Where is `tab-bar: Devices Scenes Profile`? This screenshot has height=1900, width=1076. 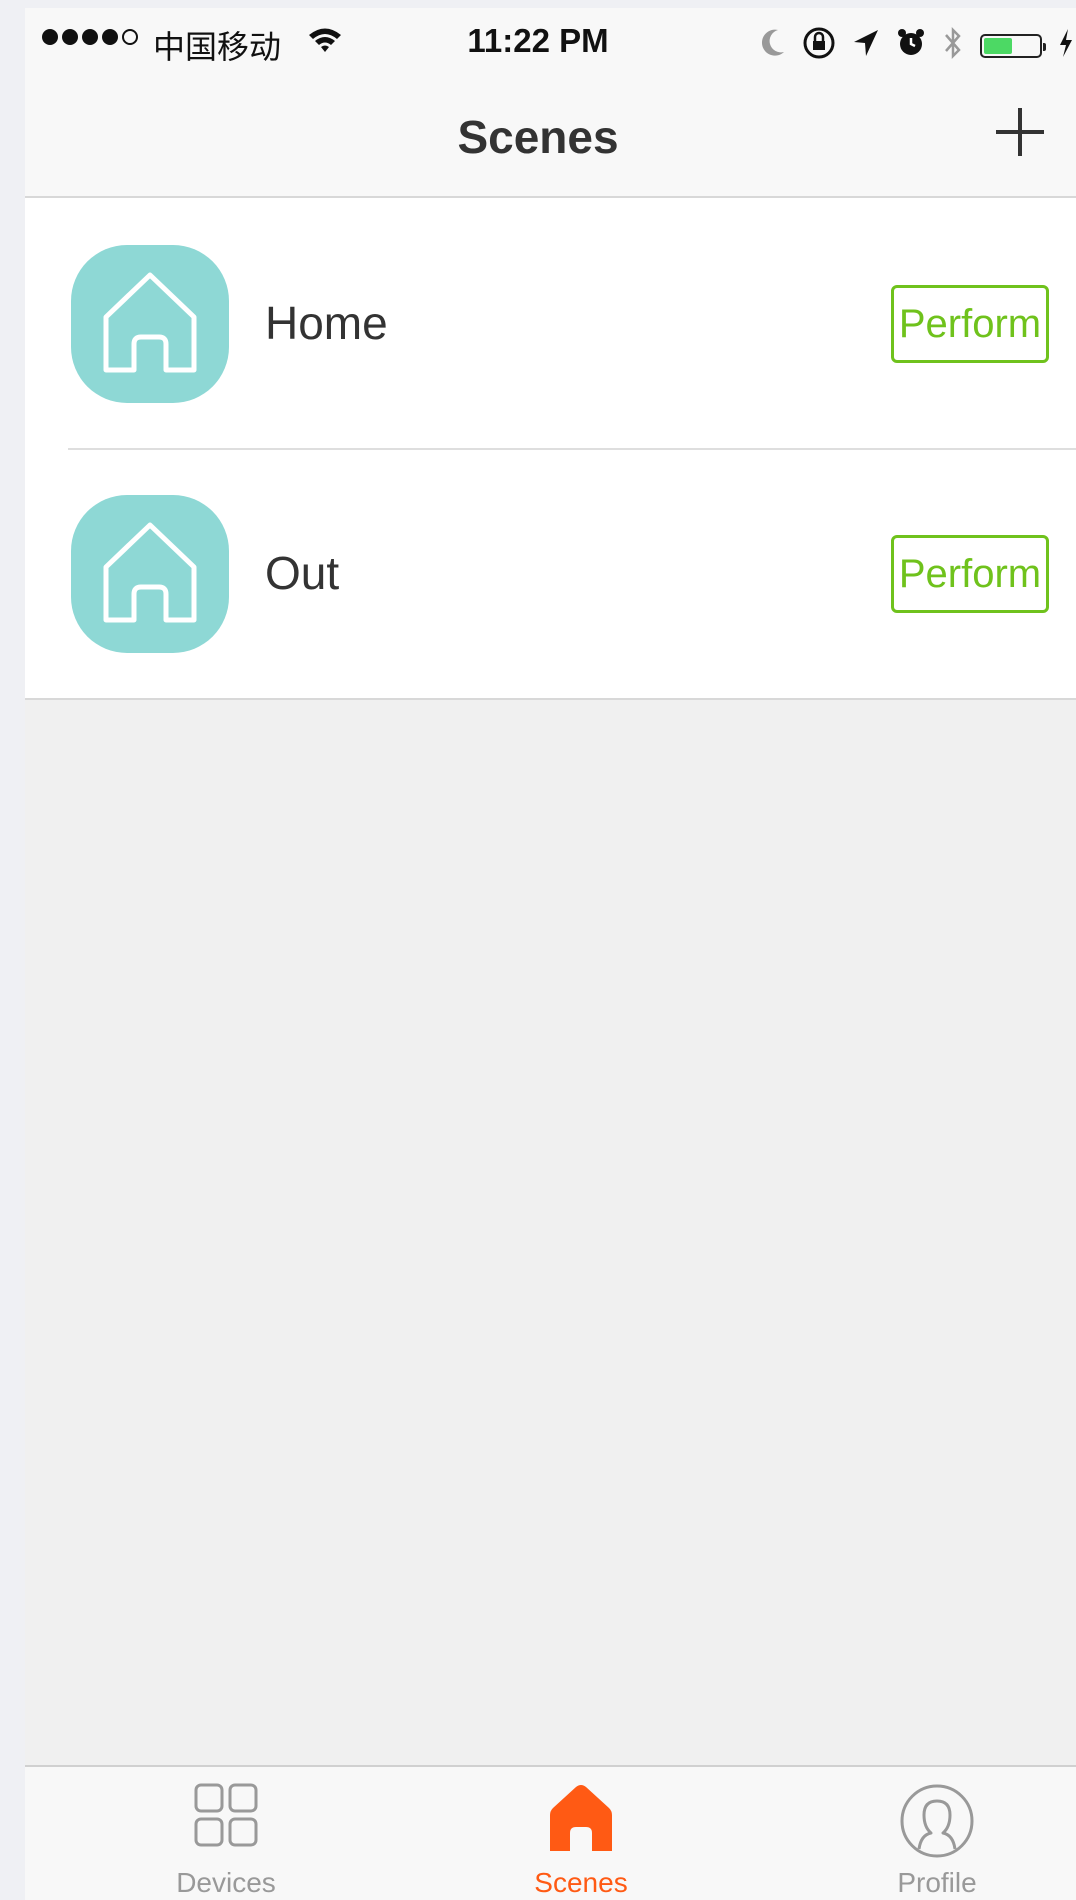
tab-bar: Devices Scenes Profile is located at coordinates (550, 1832).